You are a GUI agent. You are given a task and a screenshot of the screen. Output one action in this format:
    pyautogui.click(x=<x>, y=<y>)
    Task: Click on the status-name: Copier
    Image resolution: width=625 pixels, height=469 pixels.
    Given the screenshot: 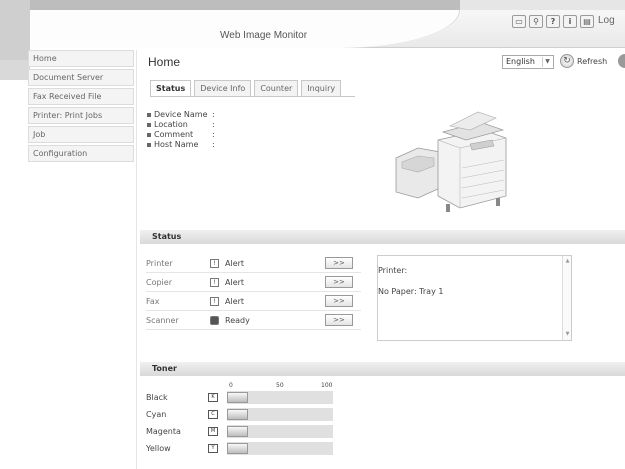 What is the action you would take?
    pyautogui.click(x=159, y=282)
    